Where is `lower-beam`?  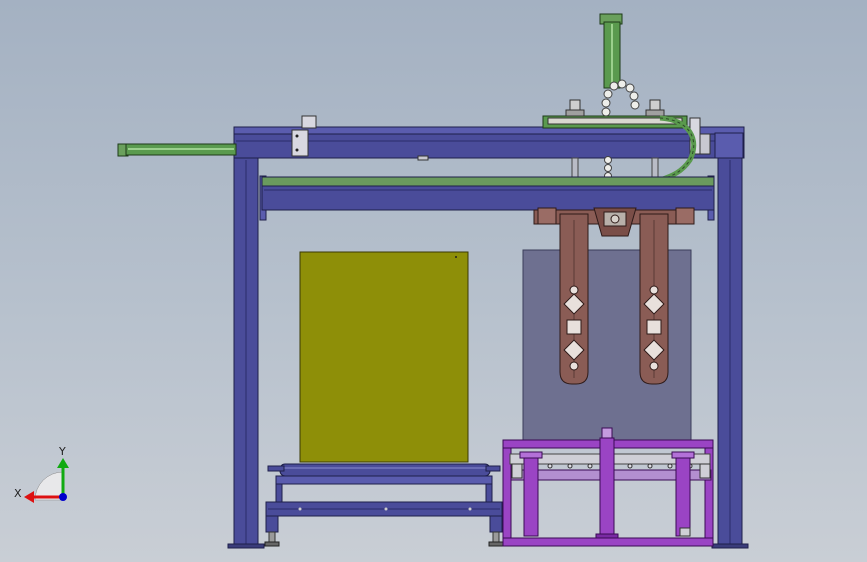
lower-beam is located at coordinates (488, 193).